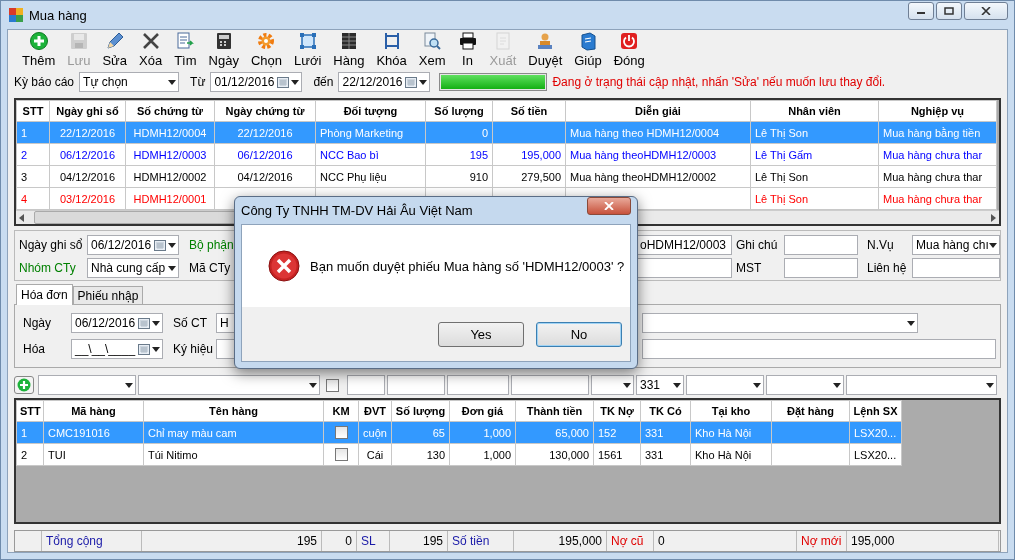 Image resolution: width=1015 pixels, height=560 pixels. What do you see at coordinates (33, 198) in the screenshot?
I see `table-cell: 4` at bounding box center [33, 198].